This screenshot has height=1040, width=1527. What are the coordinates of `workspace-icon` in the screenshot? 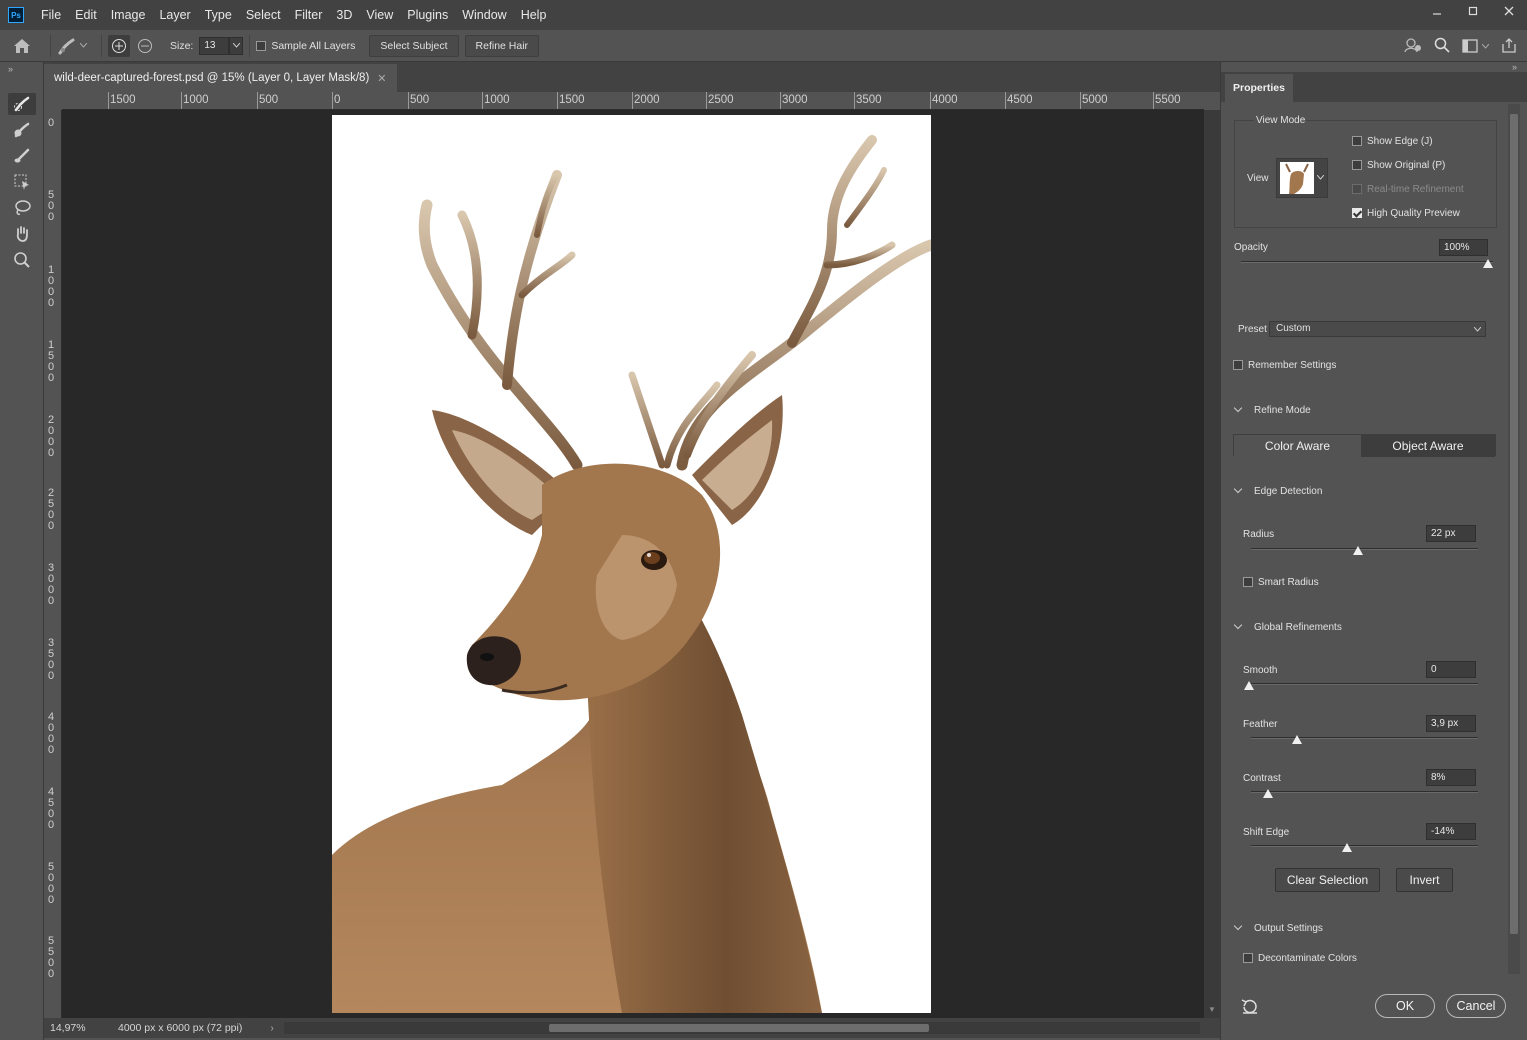 It's located at (1475, 46).